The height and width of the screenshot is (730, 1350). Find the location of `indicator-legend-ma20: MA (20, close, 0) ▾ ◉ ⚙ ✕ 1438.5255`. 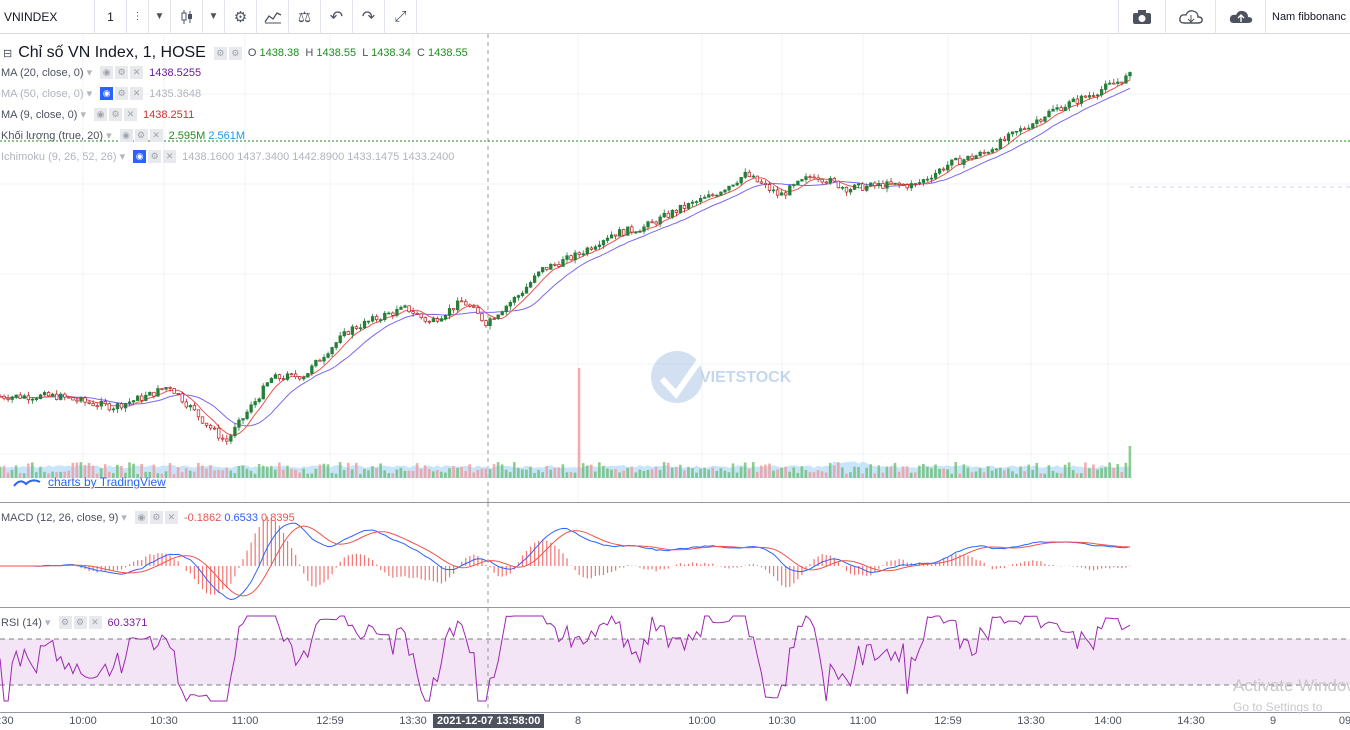

indicator-legend-ma20: MA (20, close, 0) ▾ ◉ ⚙ ✕ 1438.5255 is located at coordinates (100, 72).